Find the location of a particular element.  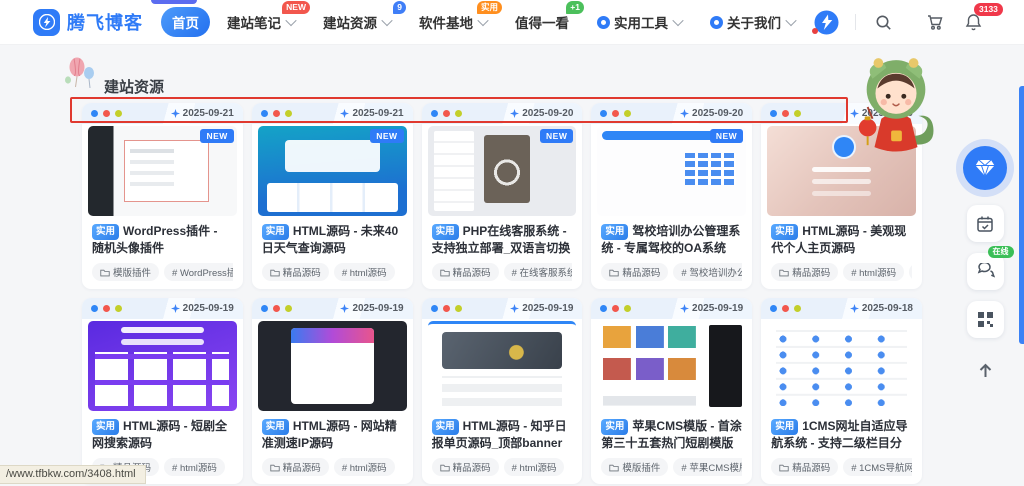

card-title: 实用 WordPress插件 - 随机头像插件 is located at coordinates (162, 240).